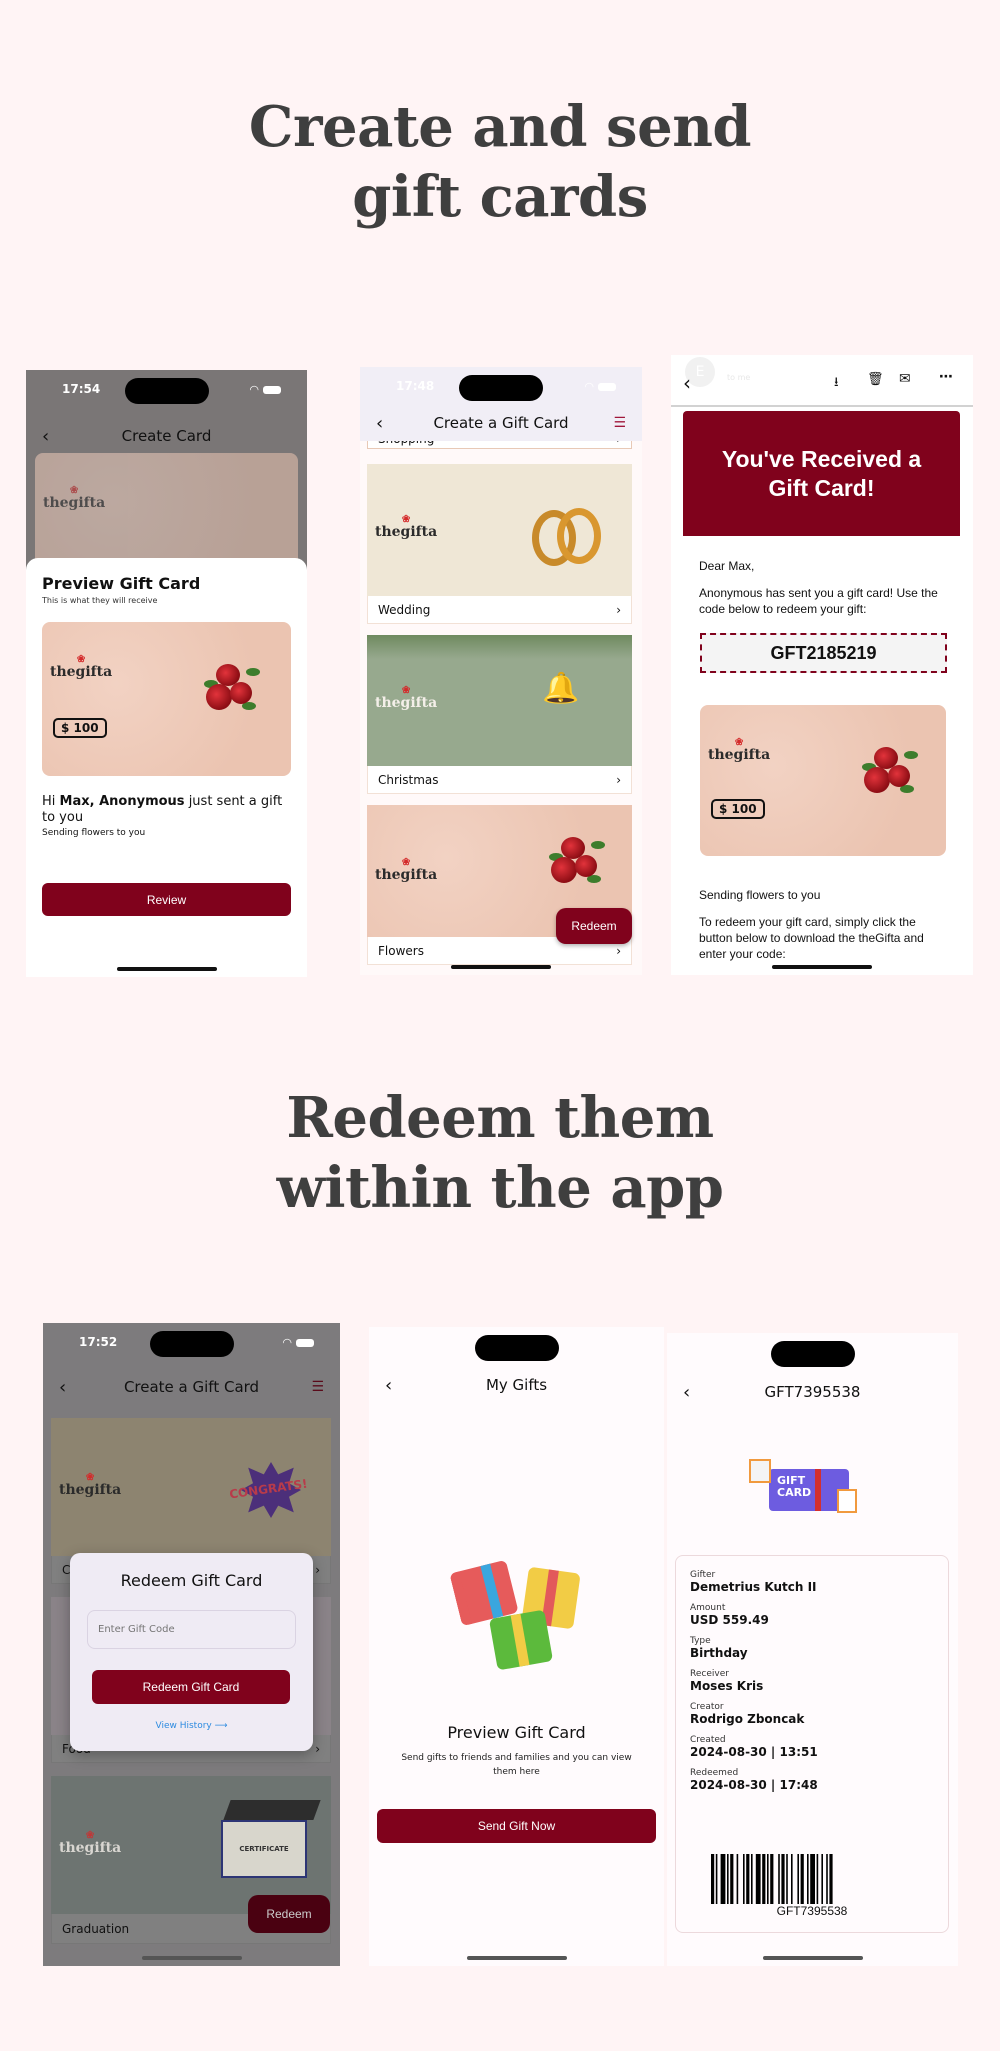 Image resolution: width=1000 pixels, height=2051 pixels. I want to click on archive-icon: ⭳, so click(836, 384).